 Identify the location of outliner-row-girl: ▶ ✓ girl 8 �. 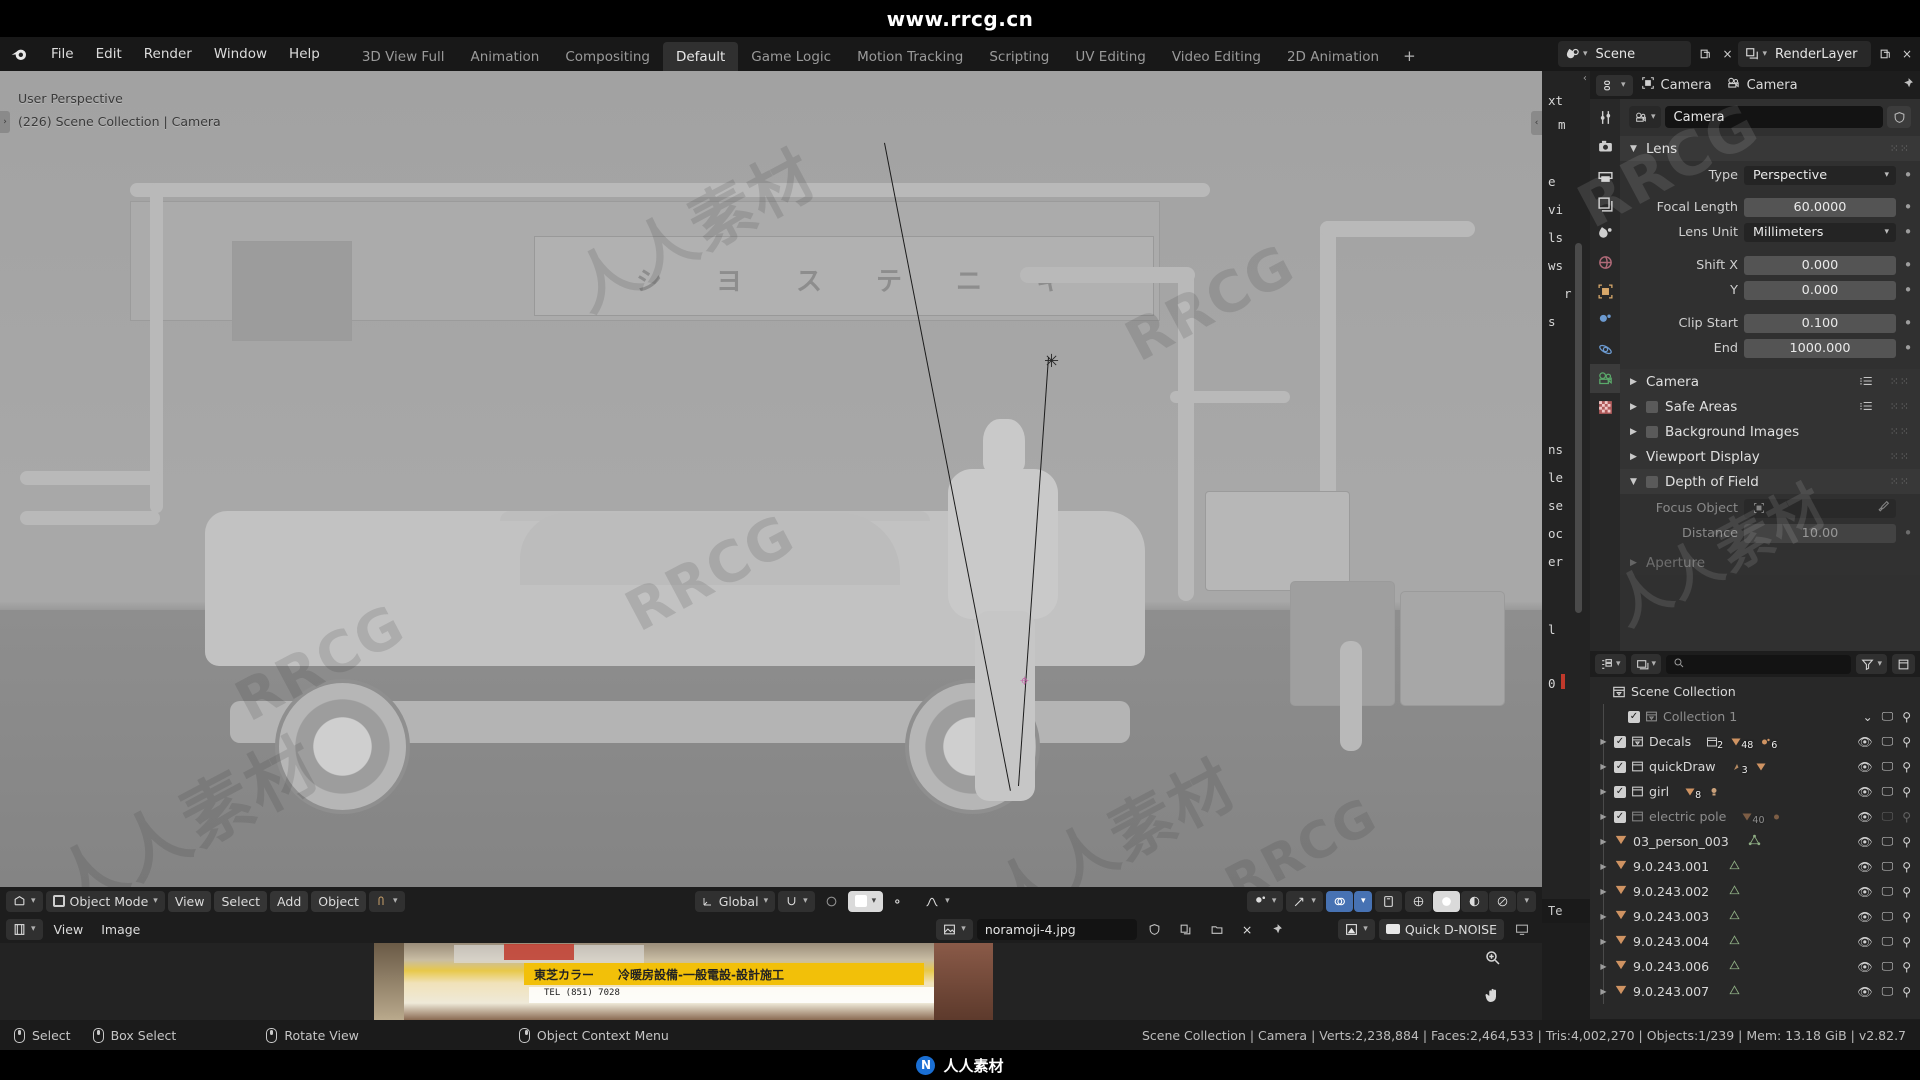
(1755, 791).